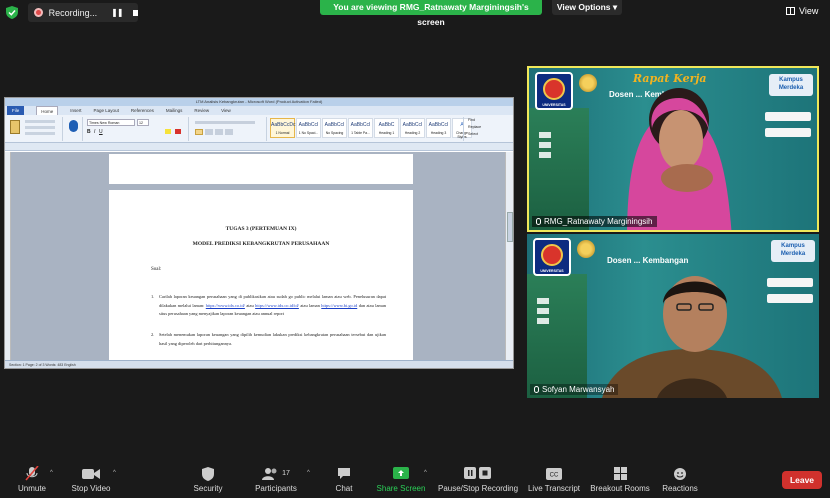  What do you see at coordinates (386, 128) in the screenshot?
I see `style-heading-1: AaBbC Heading 1` at bounding box center [386, 128].